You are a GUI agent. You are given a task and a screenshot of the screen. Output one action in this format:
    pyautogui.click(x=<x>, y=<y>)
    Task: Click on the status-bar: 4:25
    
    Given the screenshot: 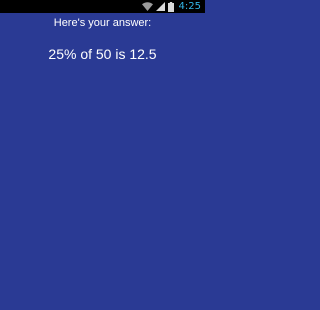 What is the action you would take?
    pyautogui.click(x=102, y=6)
    